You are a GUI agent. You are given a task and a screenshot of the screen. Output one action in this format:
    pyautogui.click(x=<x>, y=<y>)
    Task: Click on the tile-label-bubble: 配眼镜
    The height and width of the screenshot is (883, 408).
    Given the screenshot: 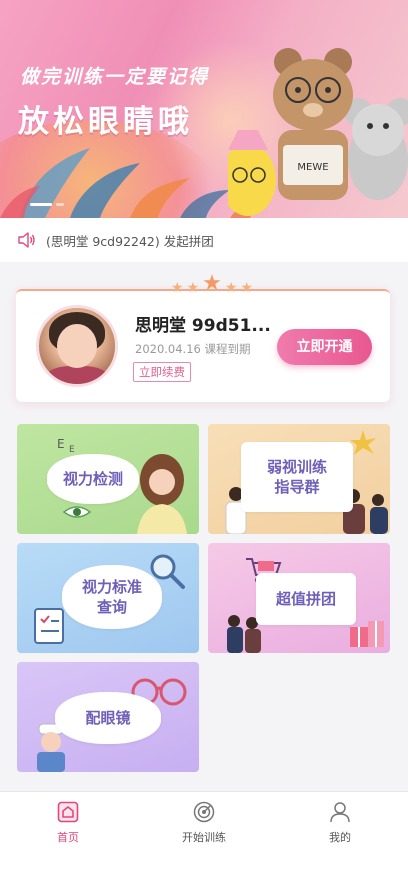 What is the action you would take?
    pyautogui.click(x=108, y=718)
    